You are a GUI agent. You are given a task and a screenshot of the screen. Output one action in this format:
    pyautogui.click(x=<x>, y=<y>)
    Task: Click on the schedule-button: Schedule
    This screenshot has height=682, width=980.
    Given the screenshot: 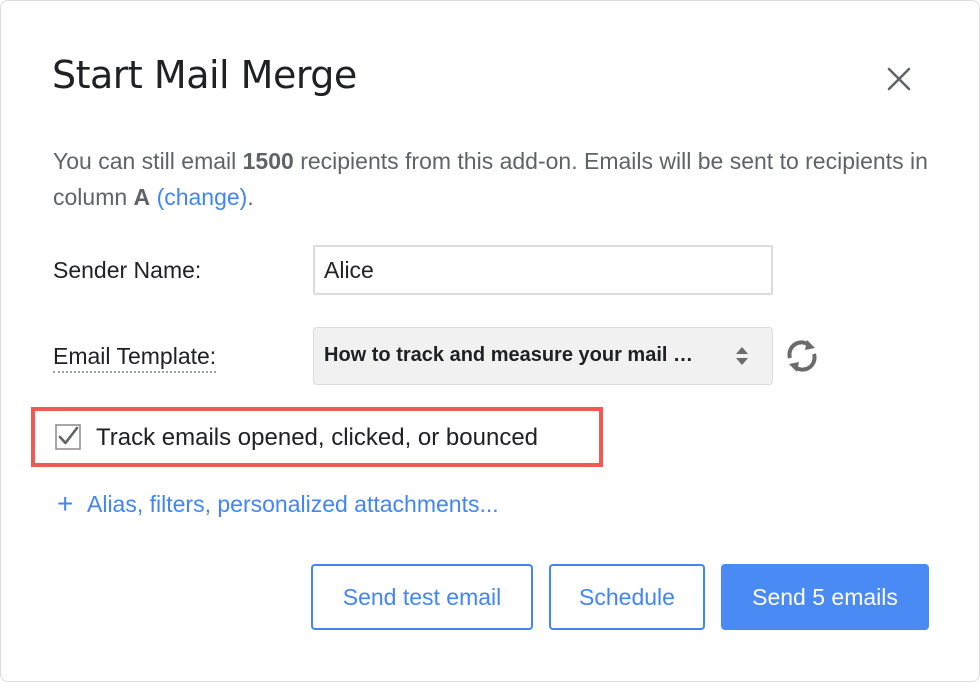 What is the action you would take?
    pyautogui.click(x=627, y=597)
    